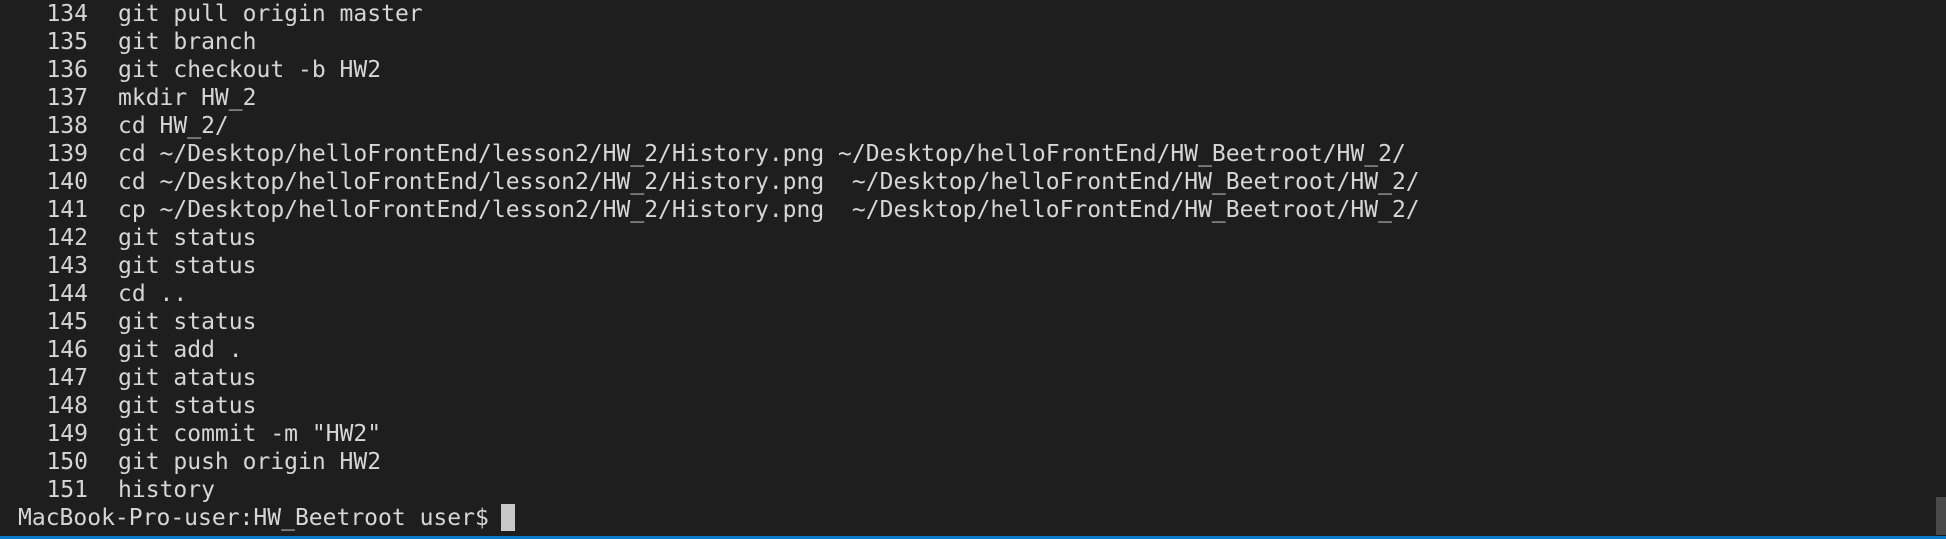 The image size is (1946, 539). What do you see at coordinates (965, 98) in the screenshot?
I see `history-line: 137 mkdir HW_2` at bounding box center [965, 98].